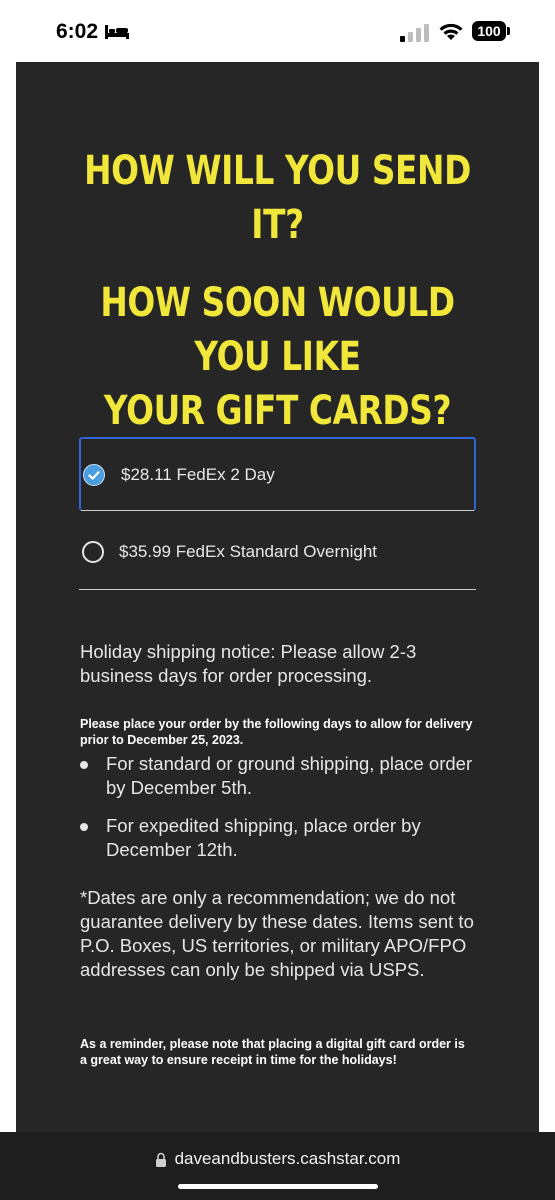 The image size is (555, 1200). I want to click on delivery-speed-heading-line1: HOW SOON WOULD YOU LIKE, so click(277, 330).